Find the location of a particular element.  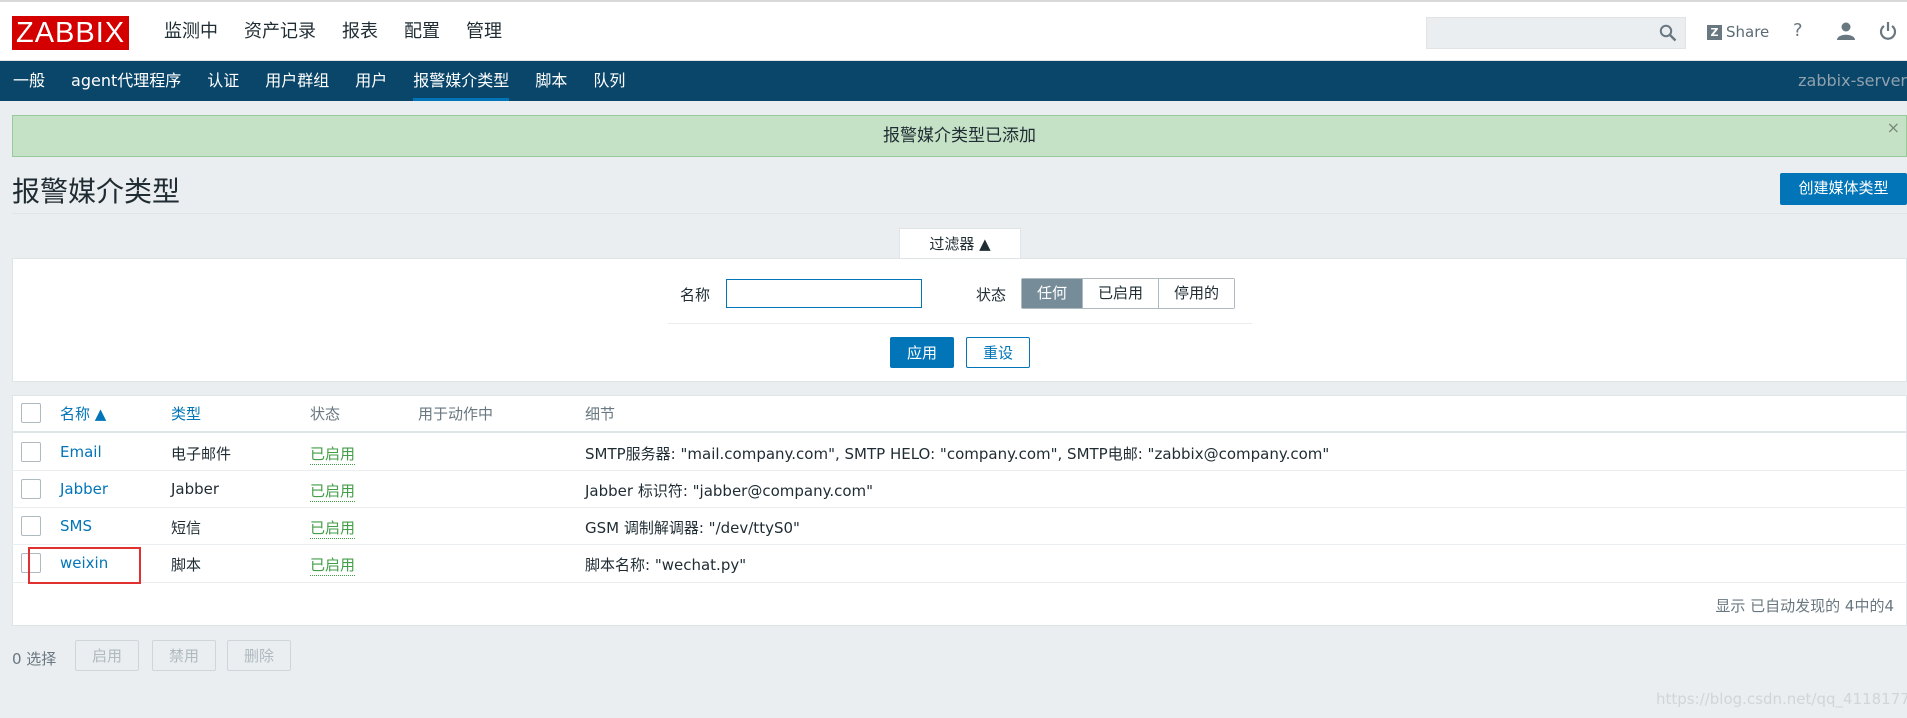

column-header-type: 类型 is located at coordinates (186, 413).